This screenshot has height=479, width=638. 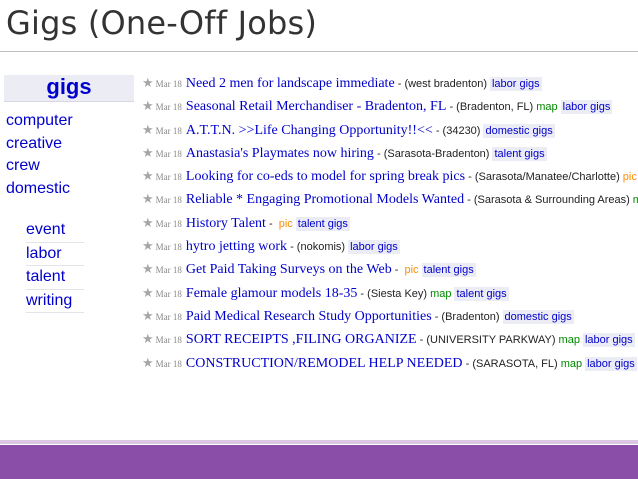 I want to click on listing-title-link: A.T.T.N. >>Life Changing Opportunity!!<<, so click(x=309, y=130).